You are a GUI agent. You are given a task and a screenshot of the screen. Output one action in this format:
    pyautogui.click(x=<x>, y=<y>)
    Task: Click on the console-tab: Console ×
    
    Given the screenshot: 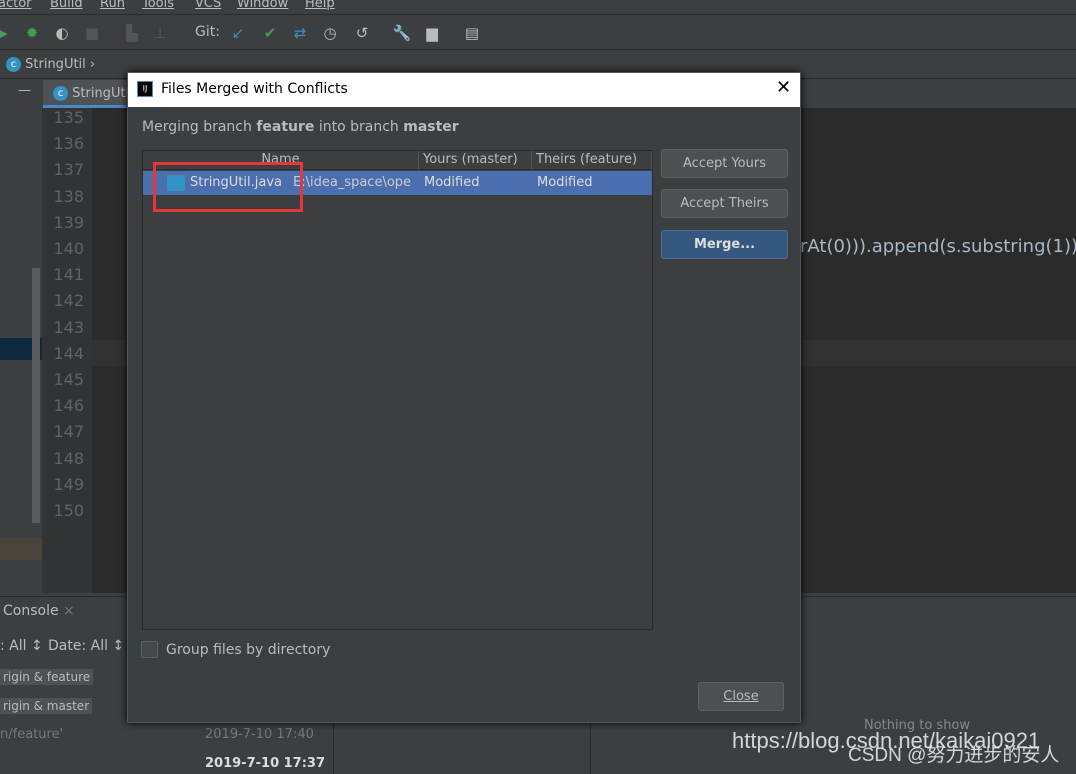 What is the action you would take?
    pyautogui.click(x=39, y=611)
    